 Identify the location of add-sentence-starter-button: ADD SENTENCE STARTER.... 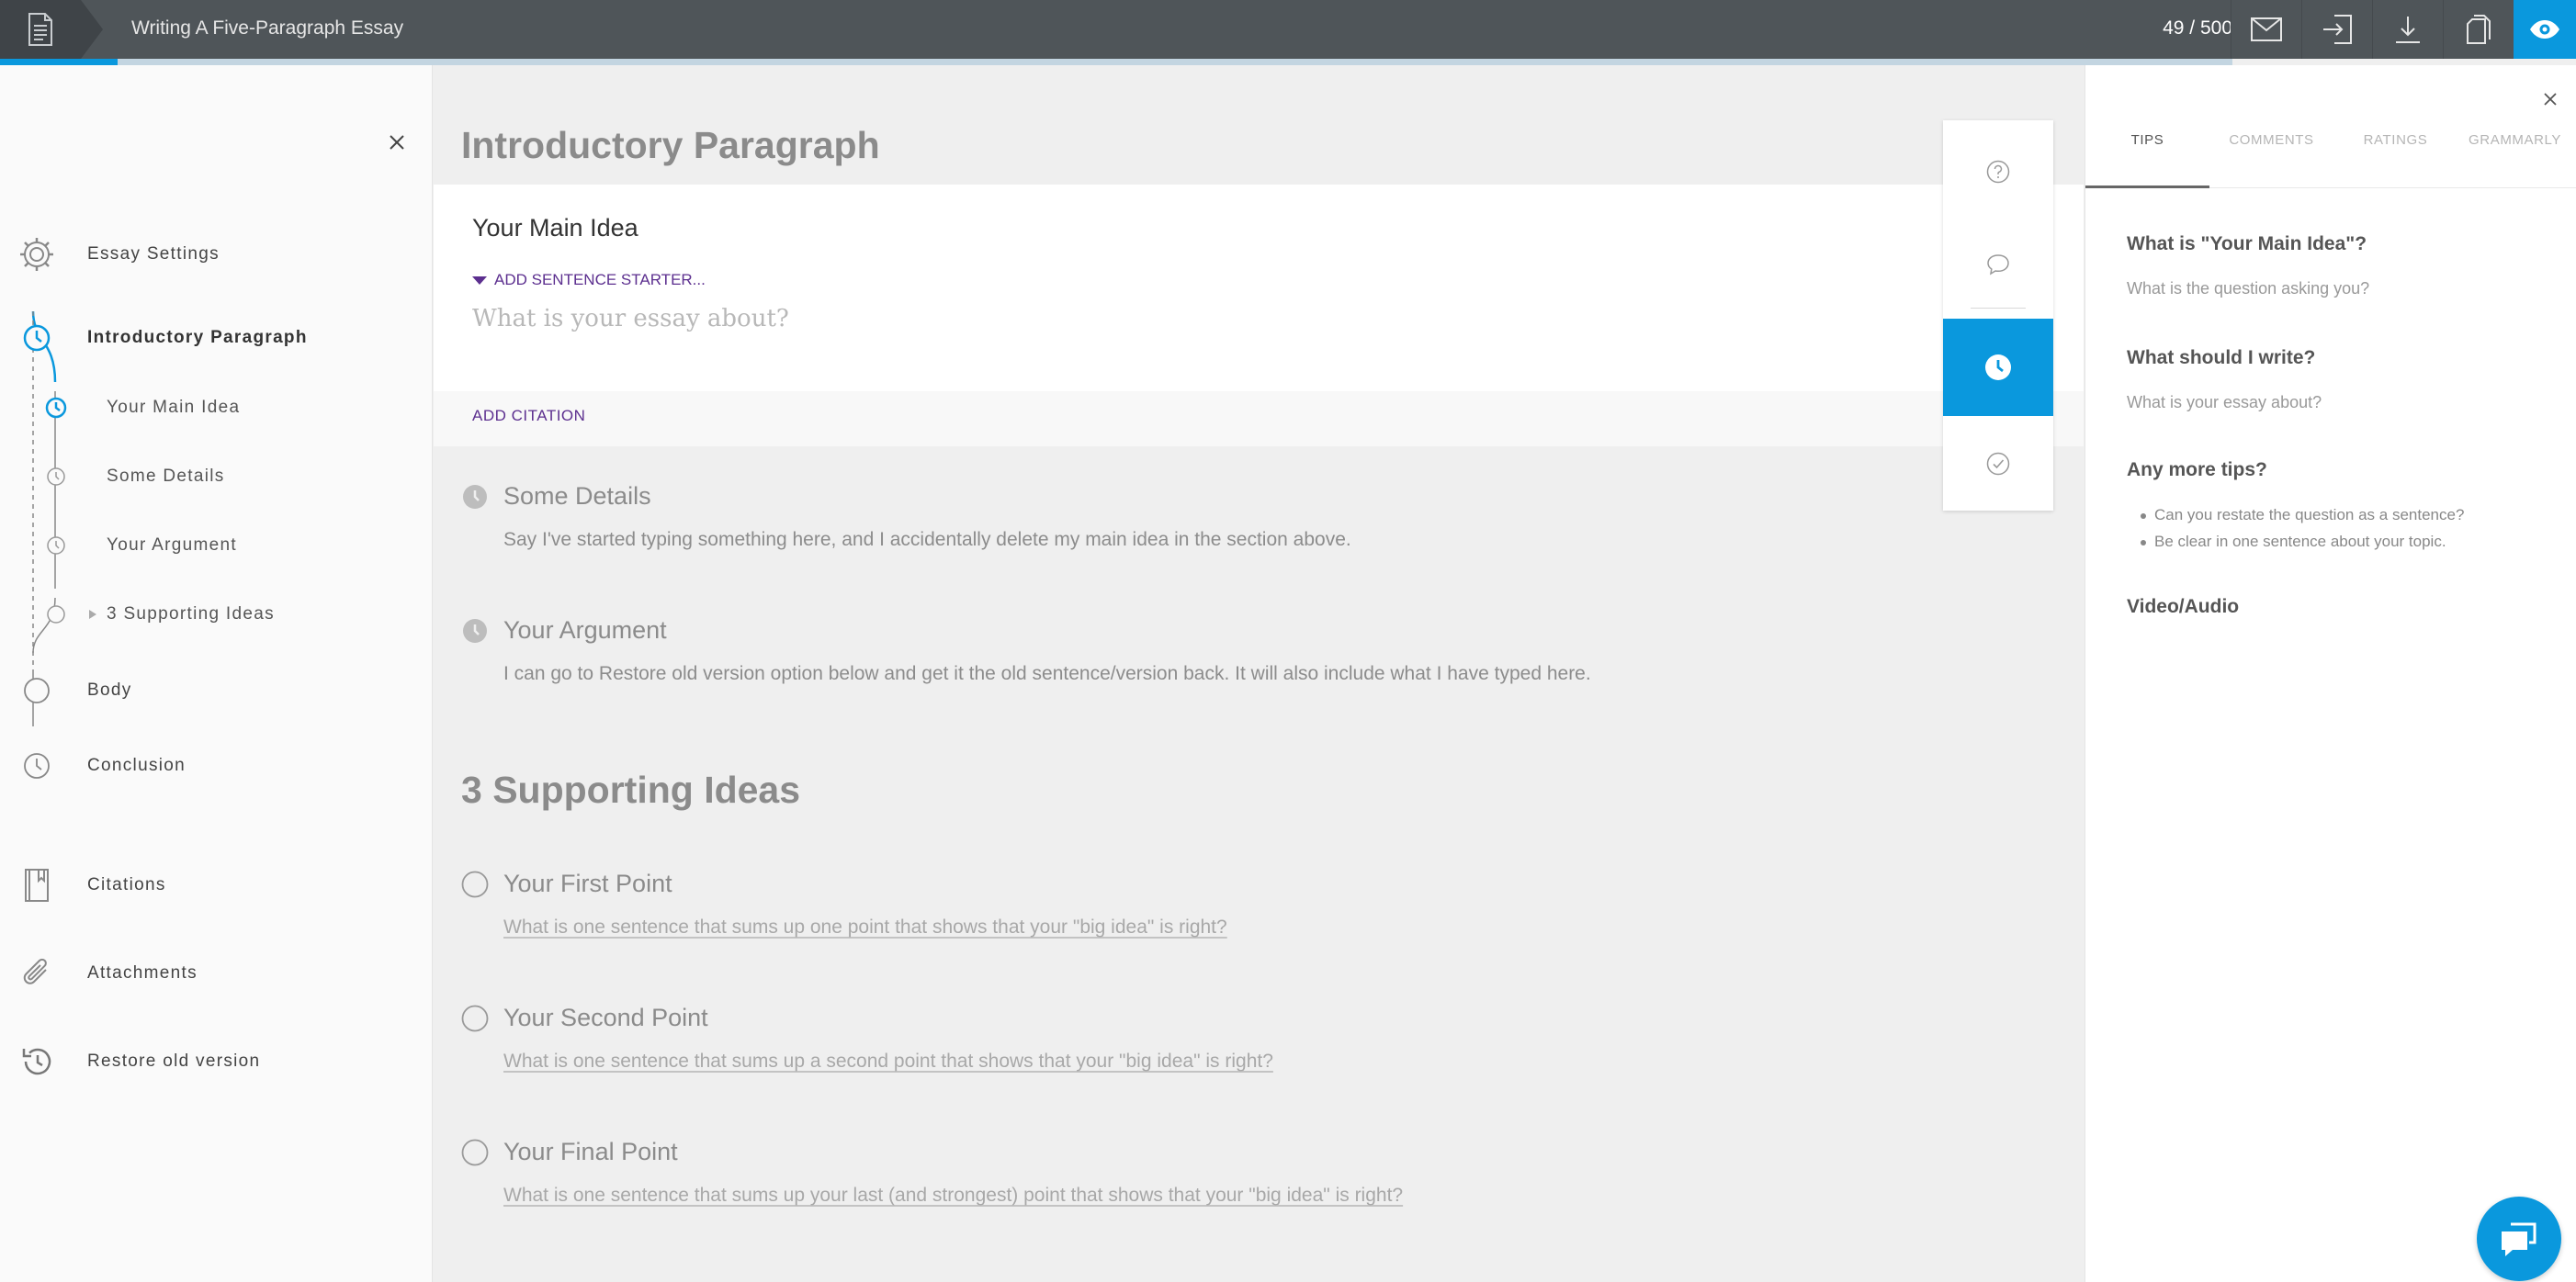
(589, 280).